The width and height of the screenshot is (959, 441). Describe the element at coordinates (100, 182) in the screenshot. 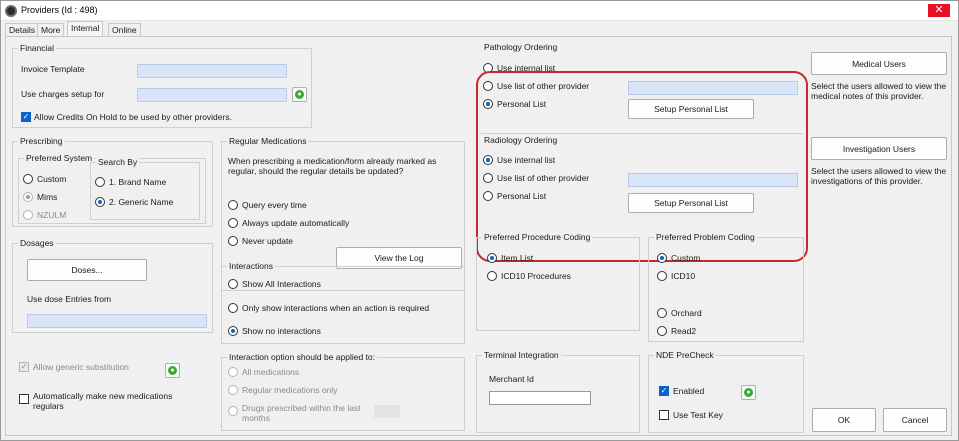

I see `search-brand-radio` at that location.